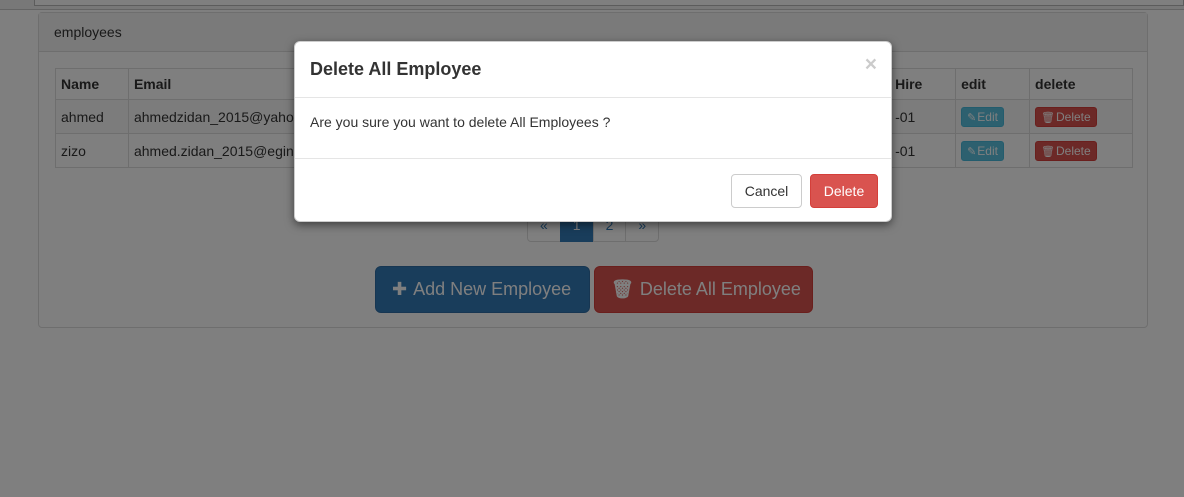 The image size is (1184, 497). What do you see at coordinates (766, 191) in the screenshot?
I see `cancel-button: Cancel` at bounding box center [766, 191].